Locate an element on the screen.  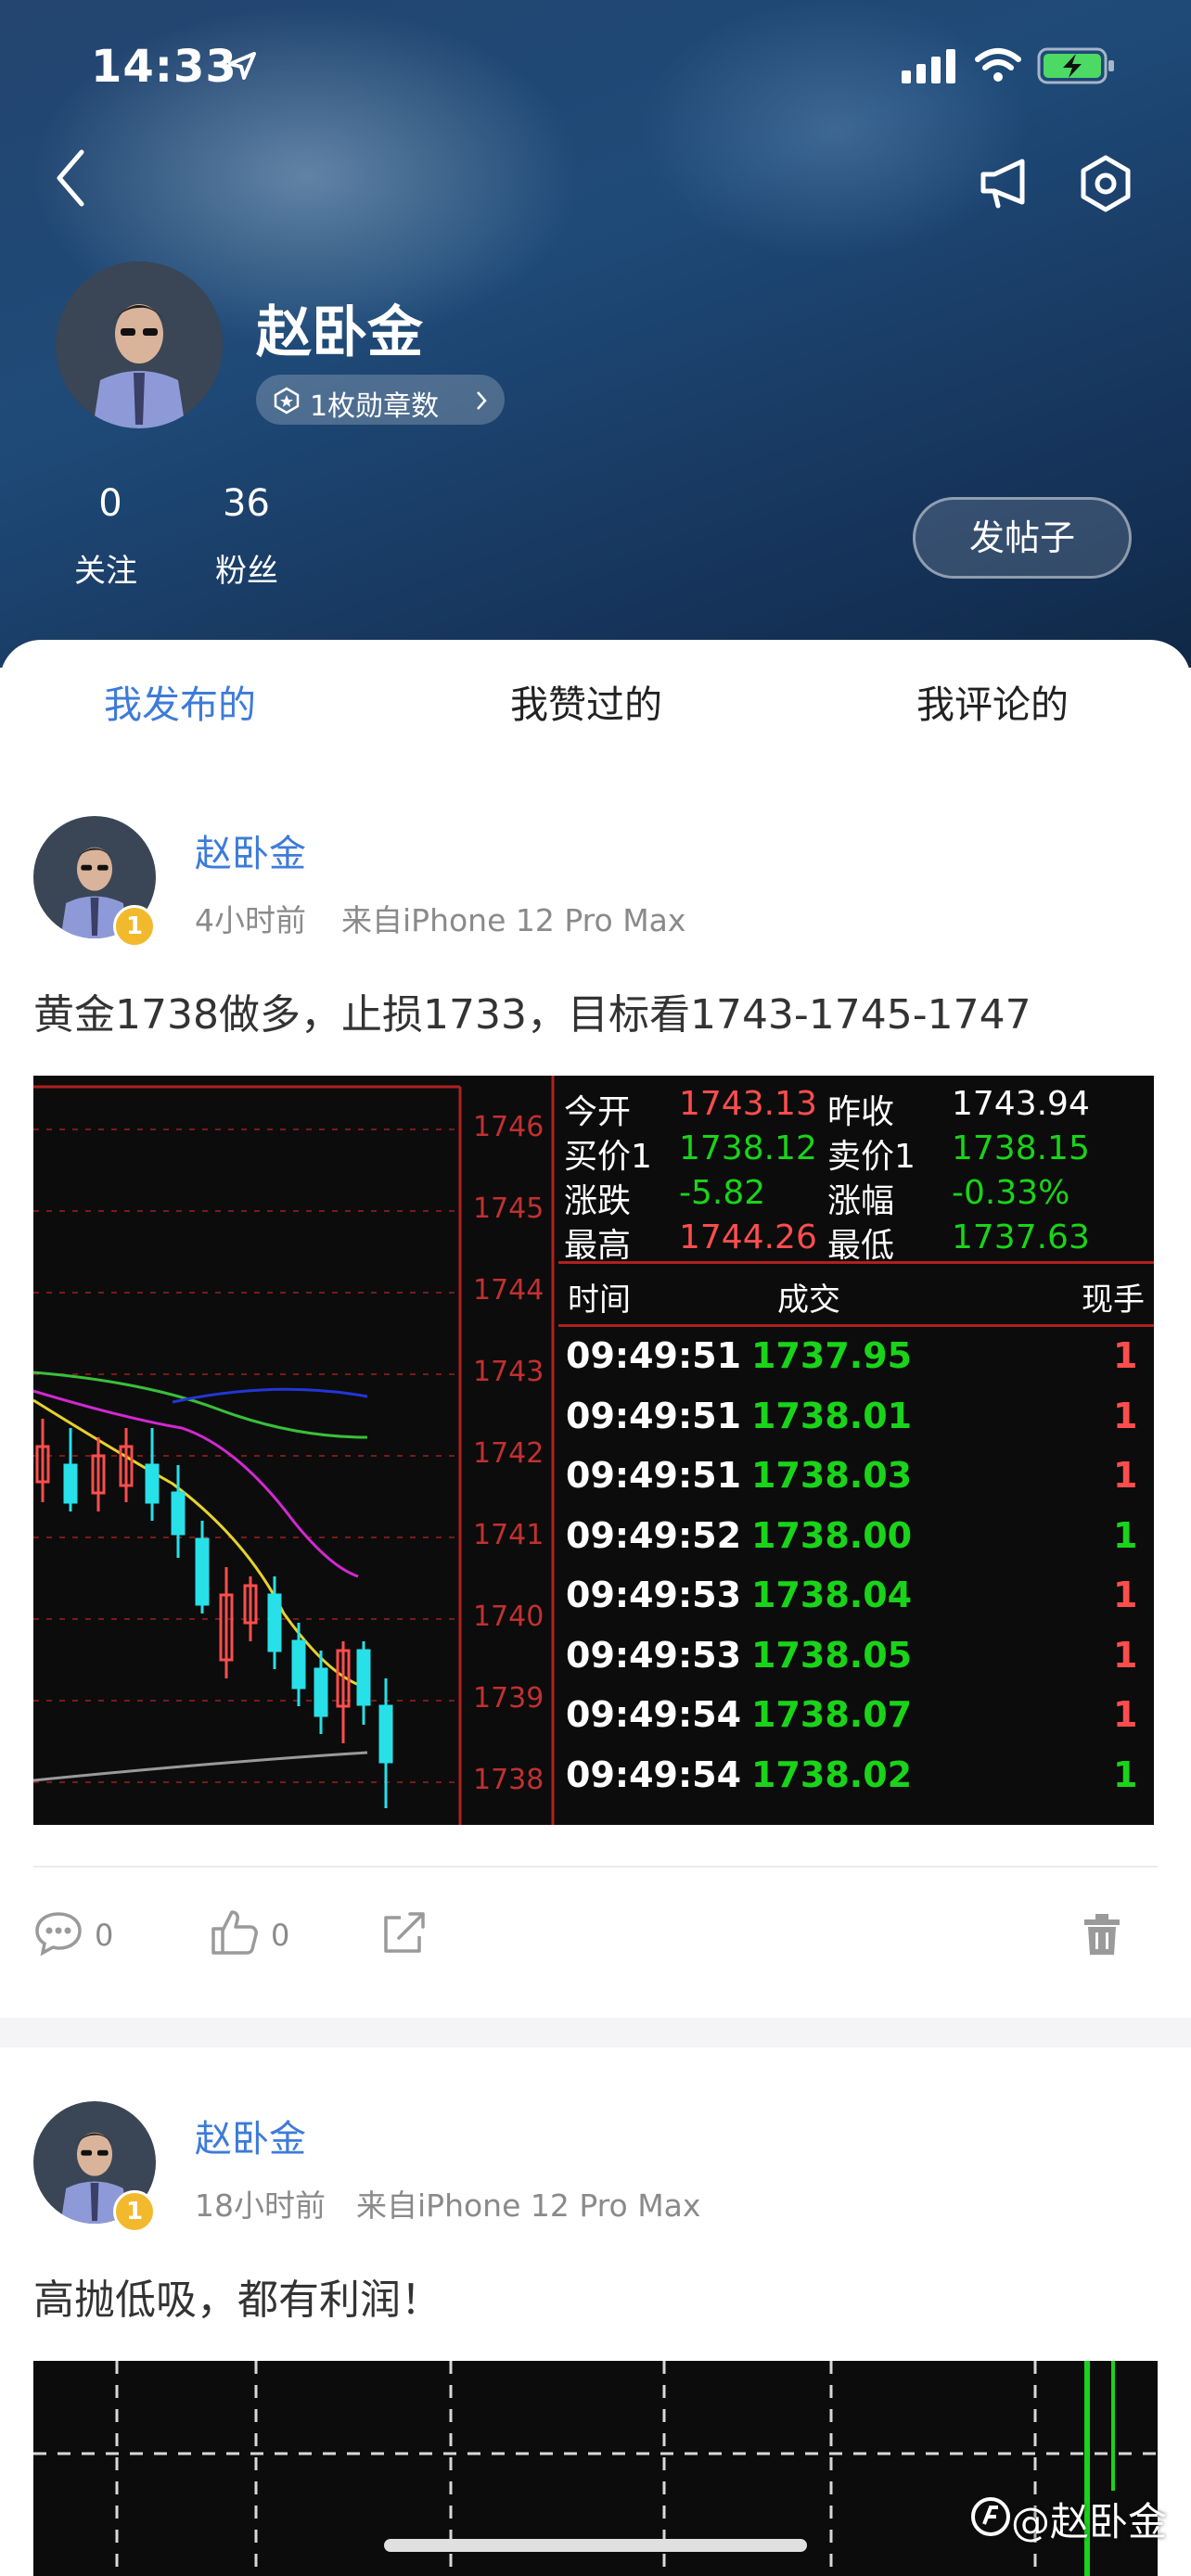
quote-label: 买价1 is located at coordinates (608, 1157).